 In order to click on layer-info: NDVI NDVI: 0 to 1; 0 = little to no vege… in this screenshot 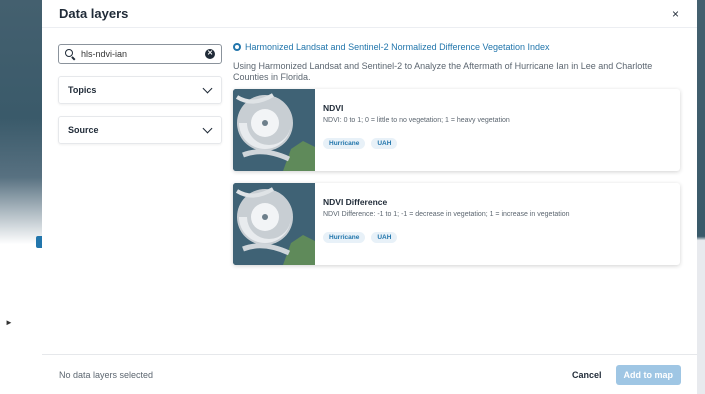, I will do `click(416, 130)`.